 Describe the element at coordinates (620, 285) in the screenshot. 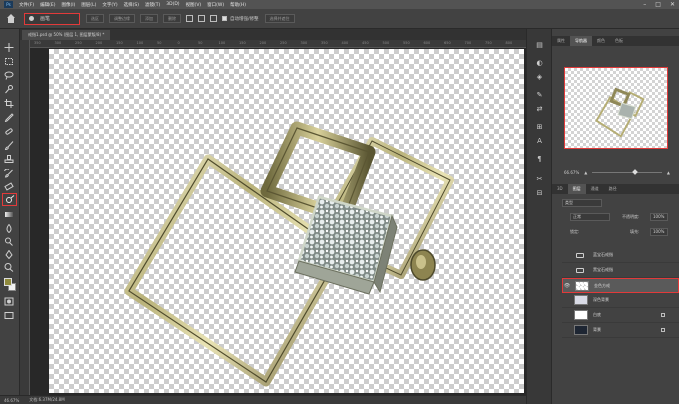

I see `layer-row-selected: 👁 金色方戒` at that location.